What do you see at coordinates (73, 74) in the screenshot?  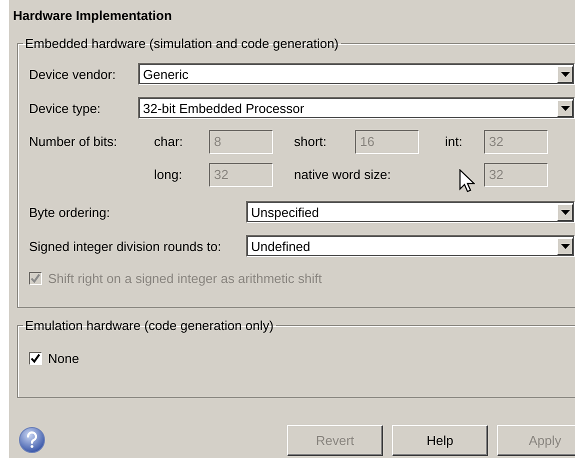 I see `field-label: Device vendor:` at bounding box center [73, 74].